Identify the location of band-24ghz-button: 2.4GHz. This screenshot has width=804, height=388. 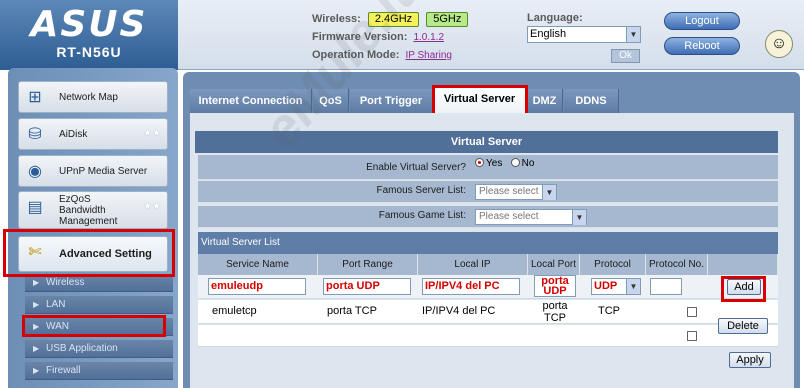
(393, 19).